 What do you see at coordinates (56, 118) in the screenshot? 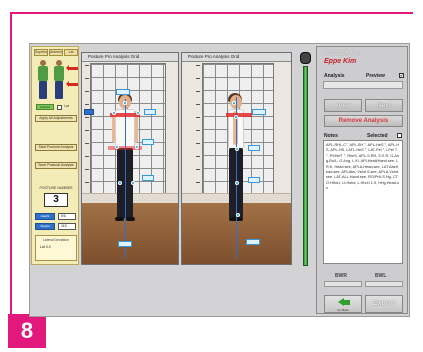
I see `apply-adjustments-button: Apply All Adjustments` at bounding box center [56, 118].